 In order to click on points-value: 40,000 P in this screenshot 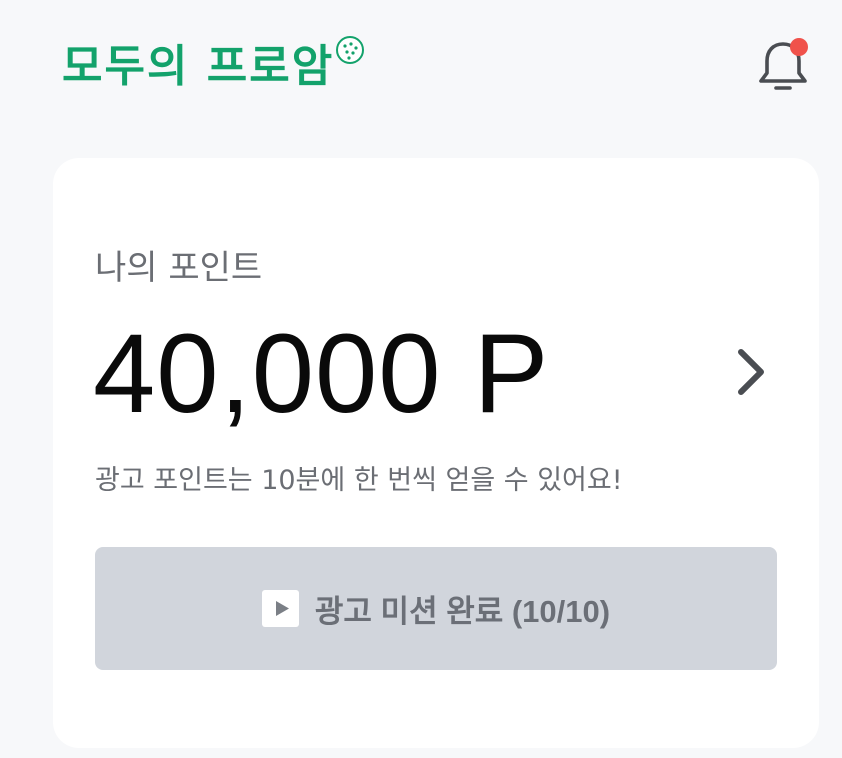, I will do `click(321, 373)`.